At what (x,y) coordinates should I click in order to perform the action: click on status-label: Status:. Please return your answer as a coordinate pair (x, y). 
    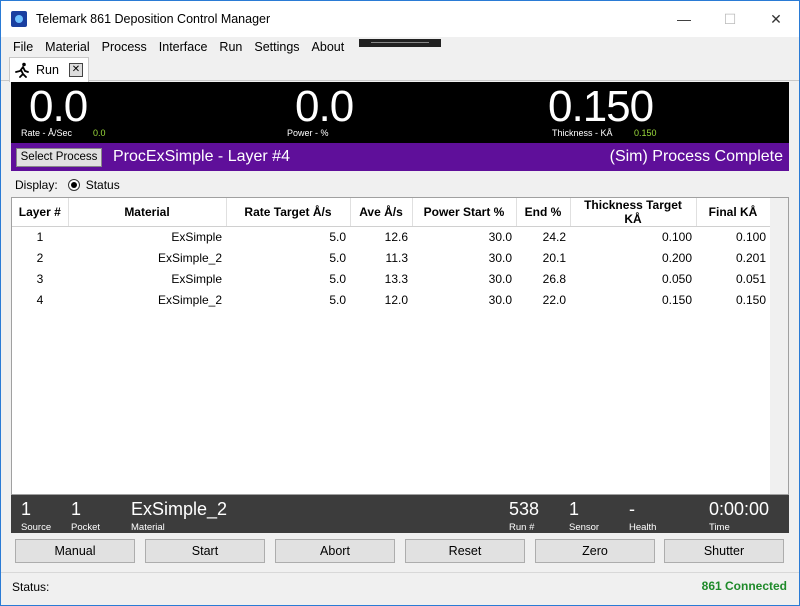
    Looking at the image, I should click on (31, 587).